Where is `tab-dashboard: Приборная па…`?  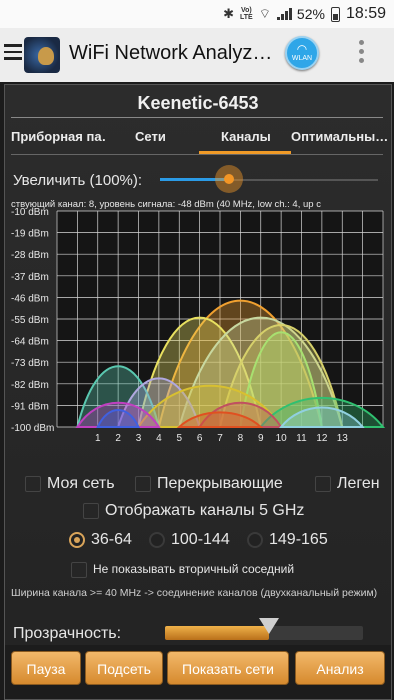
tab-dashboard: Приборная па… is located at coordinates (59, 136).